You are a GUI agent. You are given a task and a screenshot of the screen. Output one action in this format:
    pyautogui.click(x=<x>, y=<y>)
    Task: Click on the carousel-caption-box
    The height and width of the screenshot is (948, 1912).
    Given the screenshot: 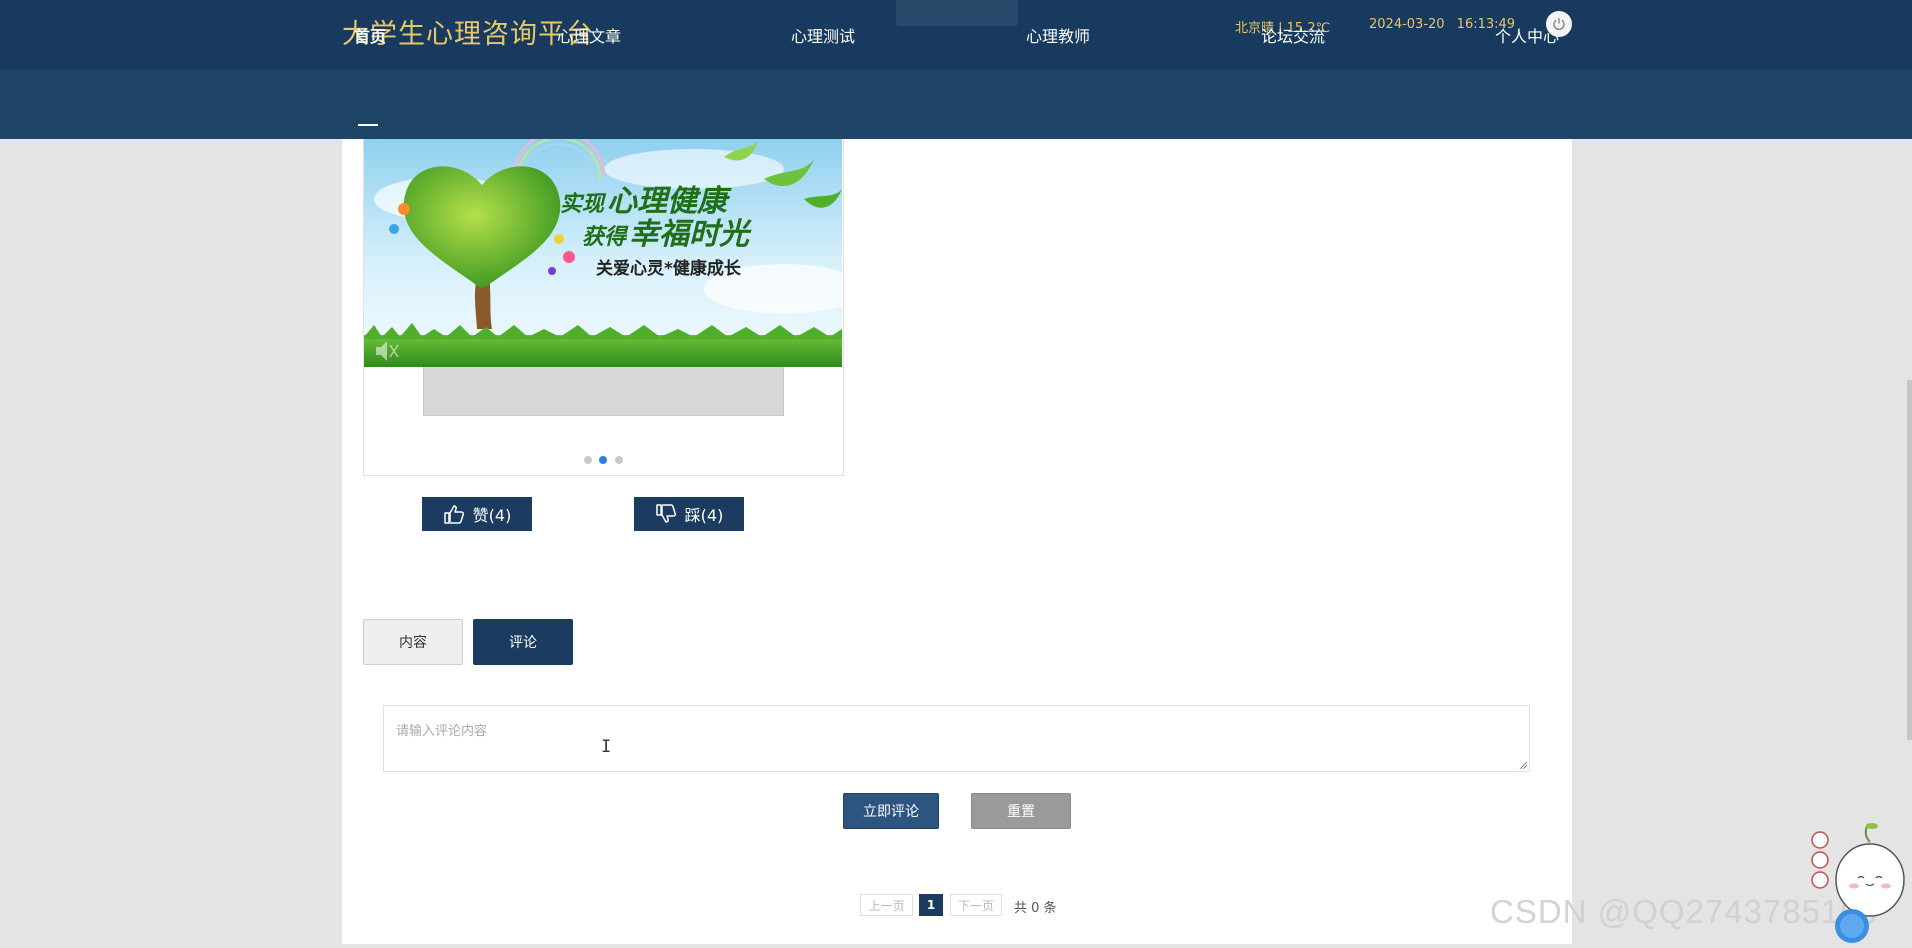 What is the action you would take?
    pyautogui.click(x=603, y=391)
    